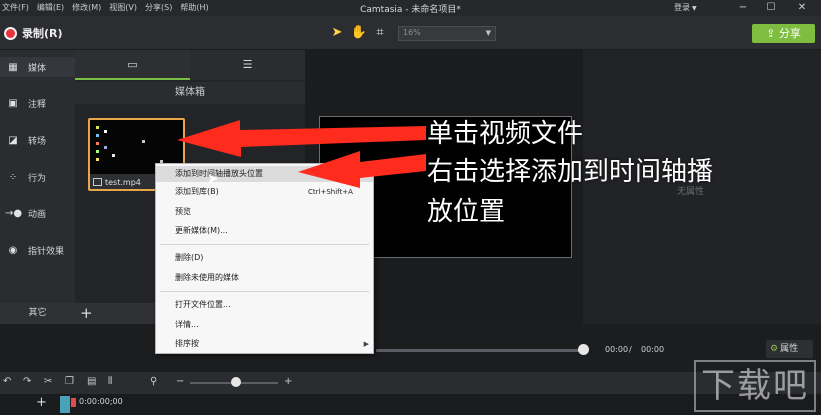 The image size is (821, 415). I want to click on annotation-line-1: 单击视频文件, so click(505, 134).